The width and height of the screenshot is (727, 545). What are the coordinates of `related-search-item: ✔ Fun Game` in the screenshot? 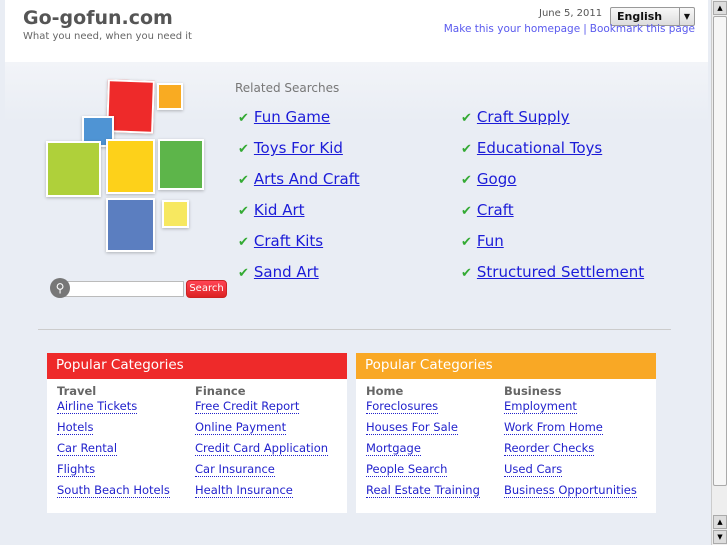 It's located at (284, 117).